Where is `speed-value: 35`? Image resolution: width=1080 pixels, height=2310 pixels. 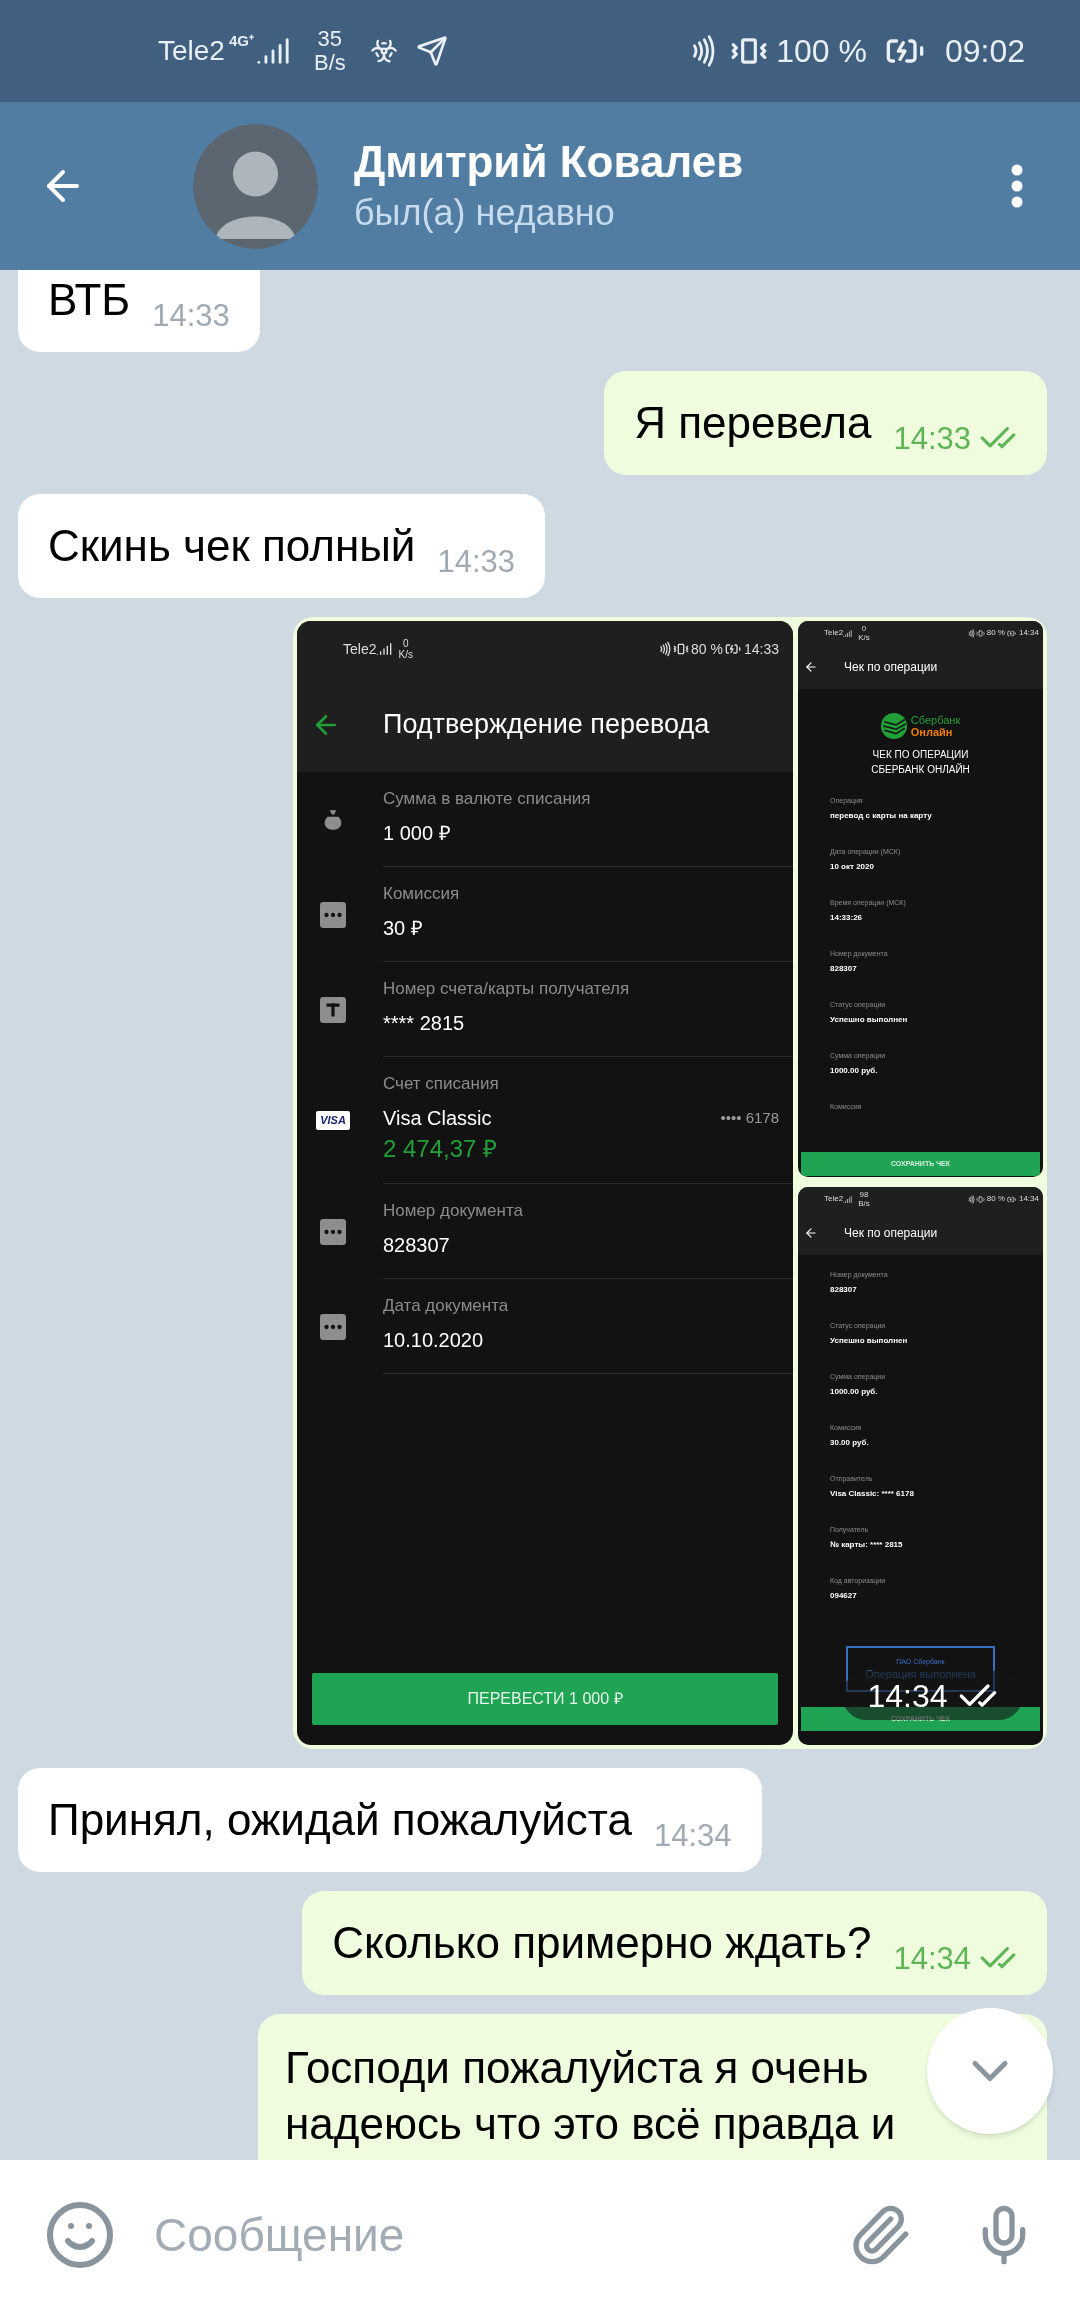
speed-value: 35 is located at coordinates (330, 39).